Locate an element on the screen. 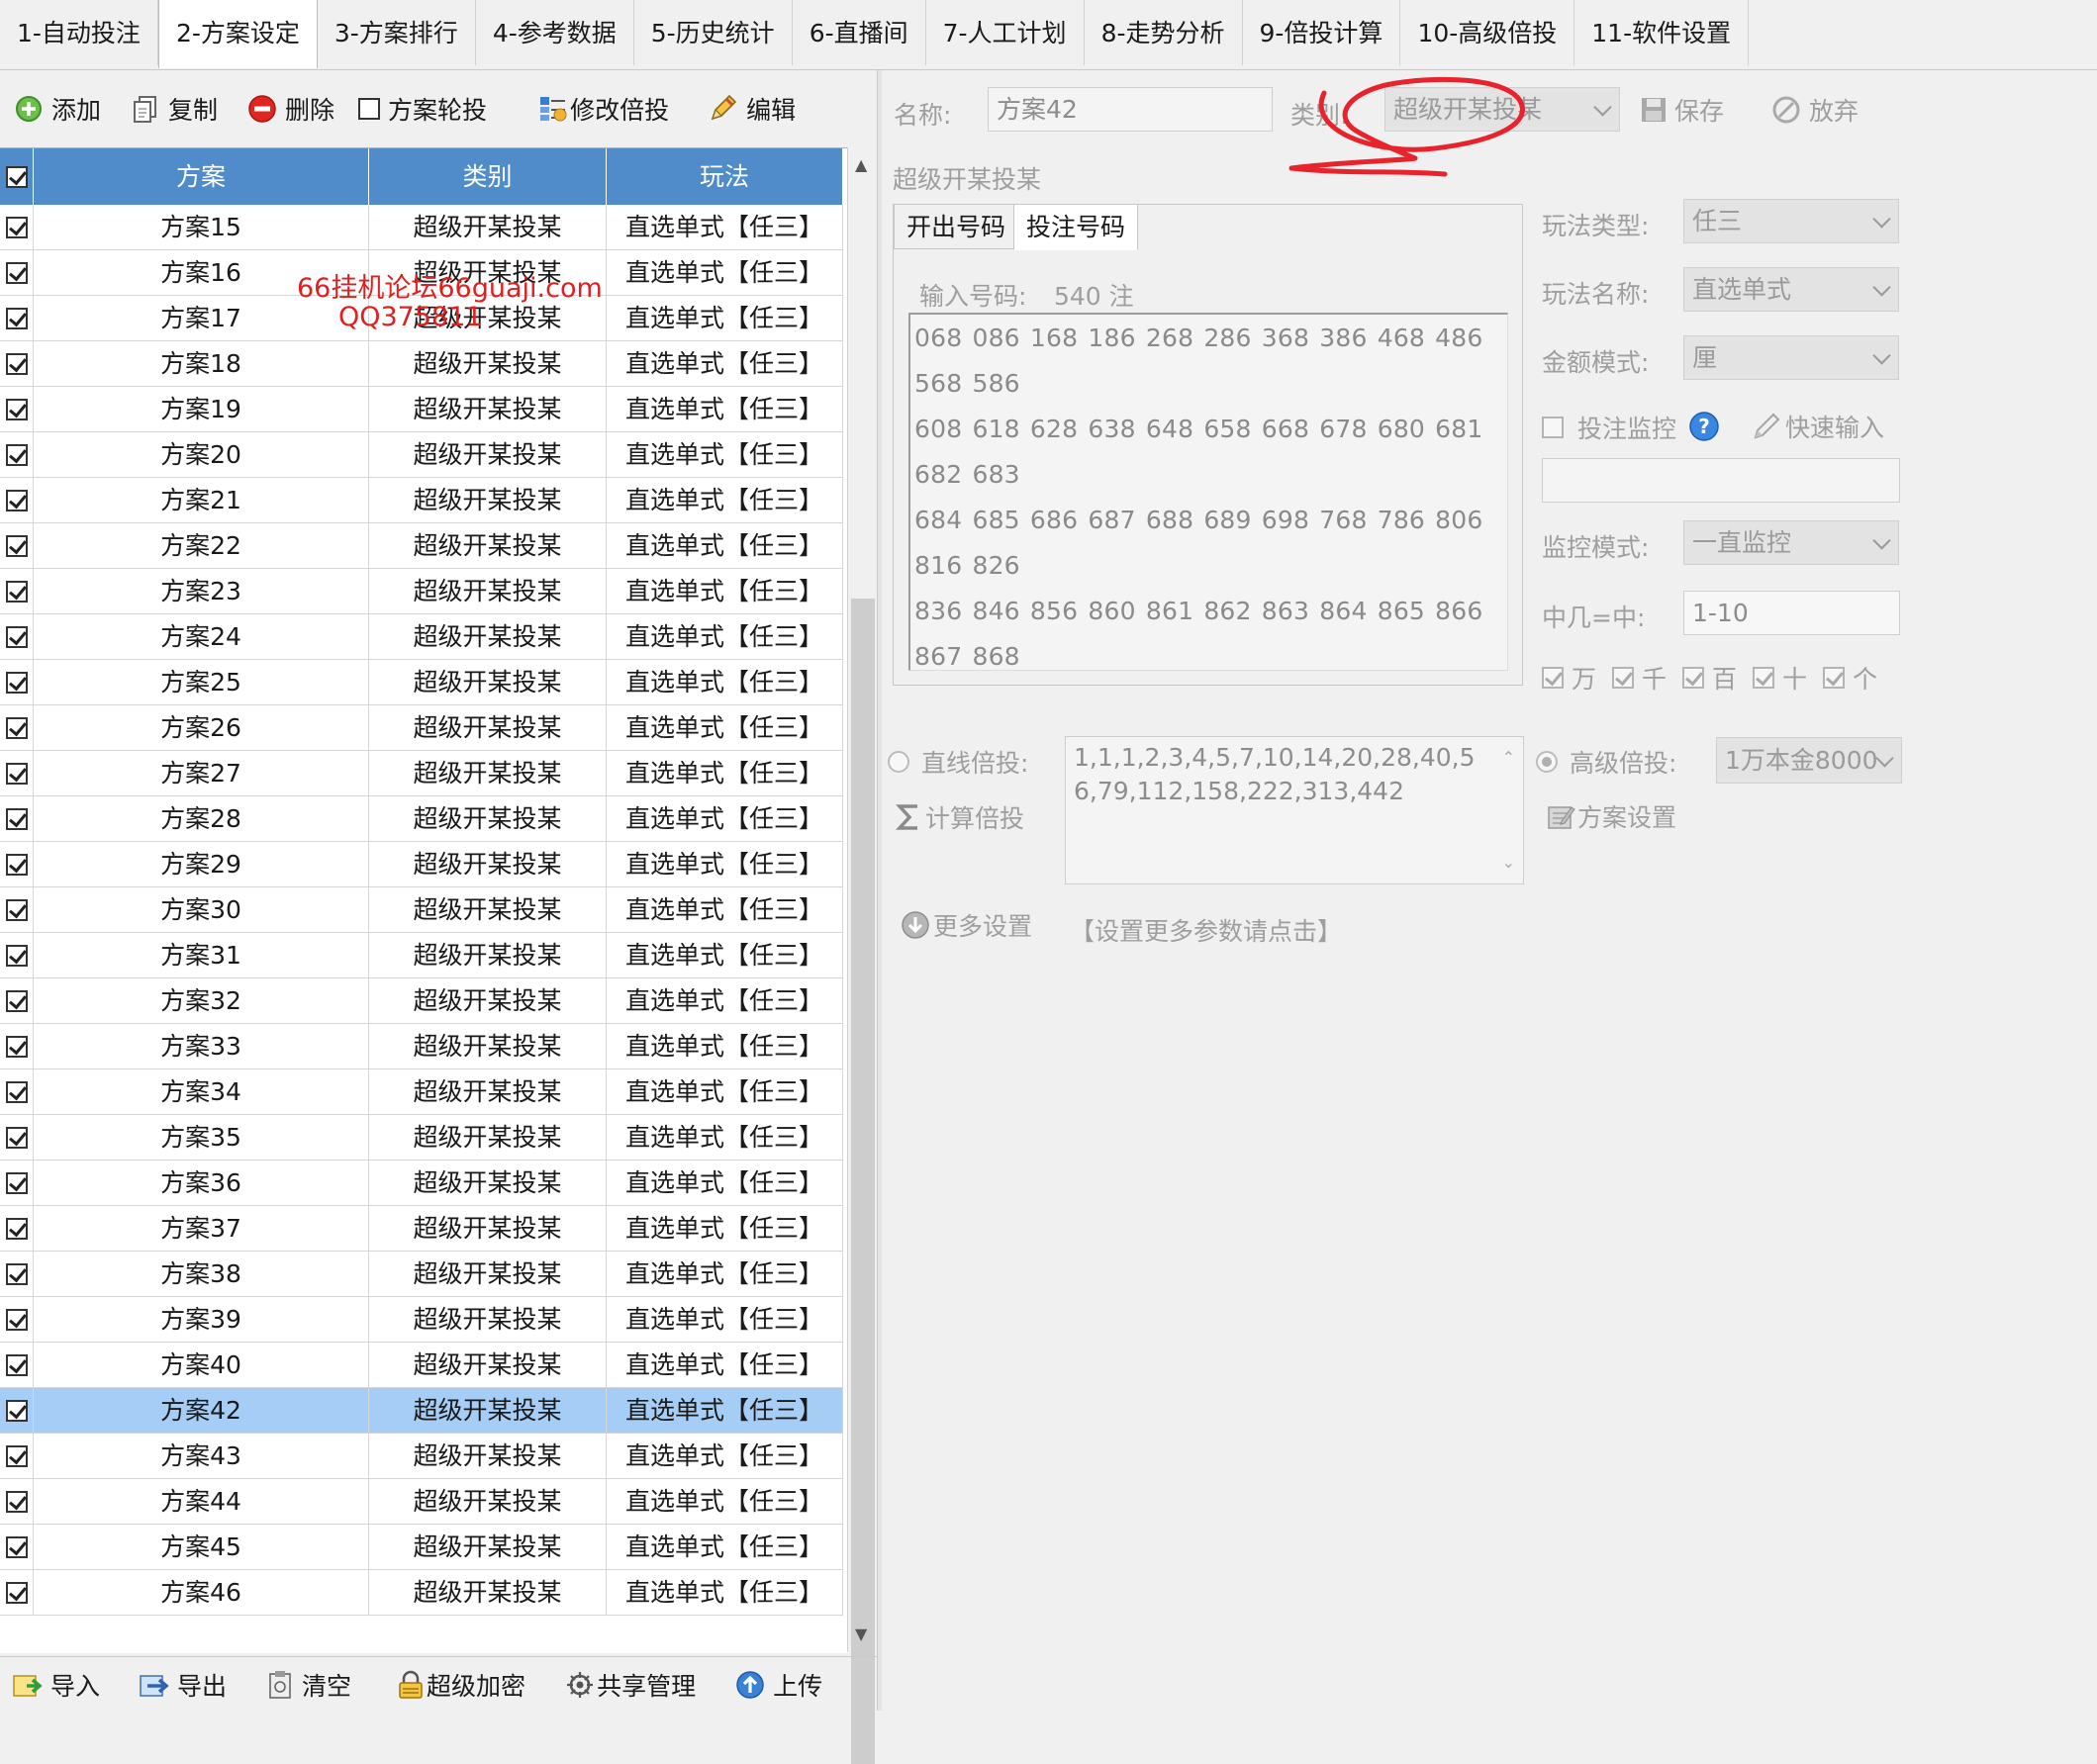 This screenshot has width=2097, height=1764. advanced-multiplier-select: 1万本金8000 is located at coordinates (1809, 760).